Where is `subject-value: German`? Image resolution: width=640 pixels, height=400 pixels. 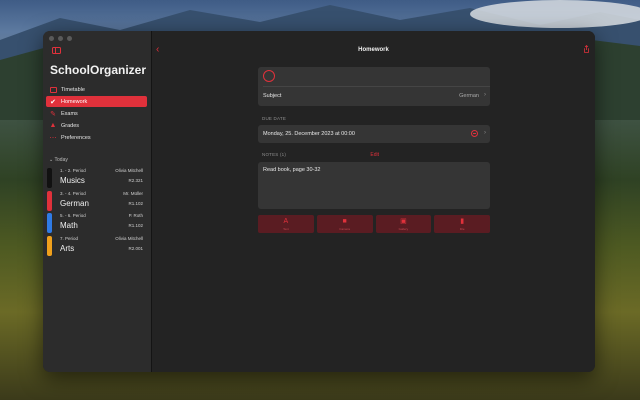 subject-value: German is located at coordinates (469, 96).